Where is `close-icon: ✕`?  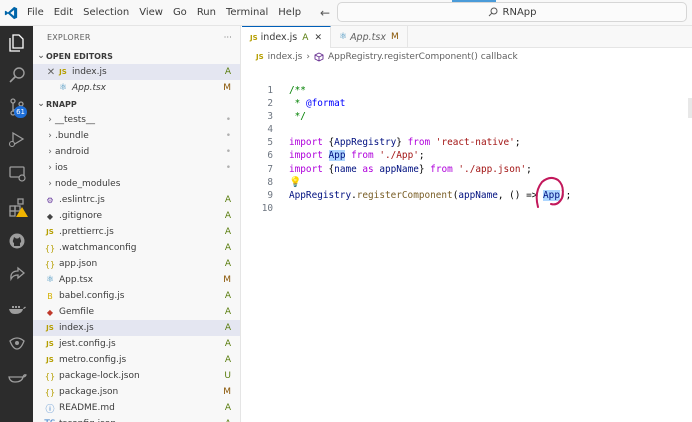 close-icon: ✕ is located at coordinates (51, 72).